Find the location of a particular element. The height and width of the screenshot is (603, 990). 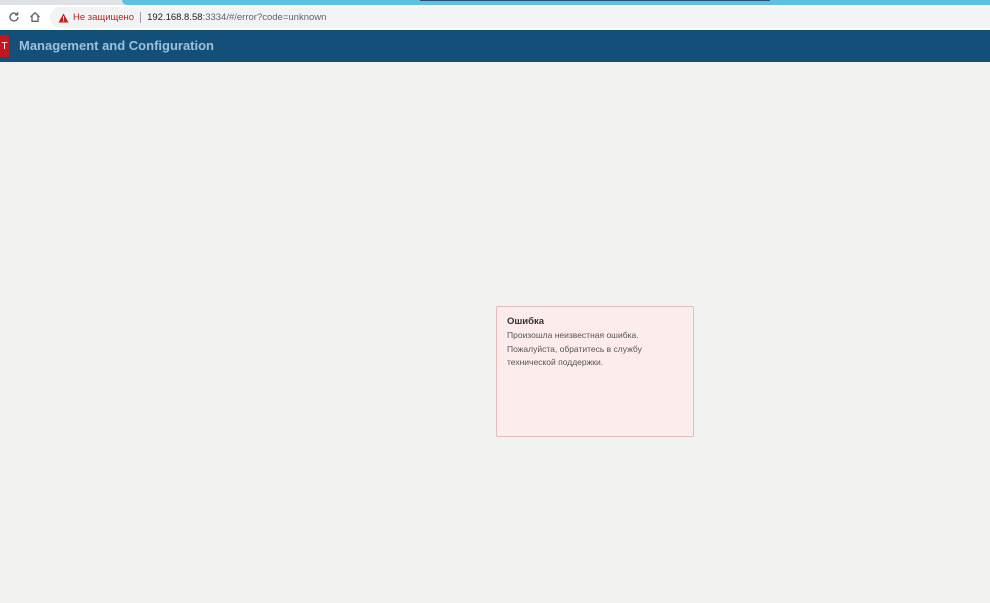

not-secure-label: Не защищено is located at coordinates (103, 17).